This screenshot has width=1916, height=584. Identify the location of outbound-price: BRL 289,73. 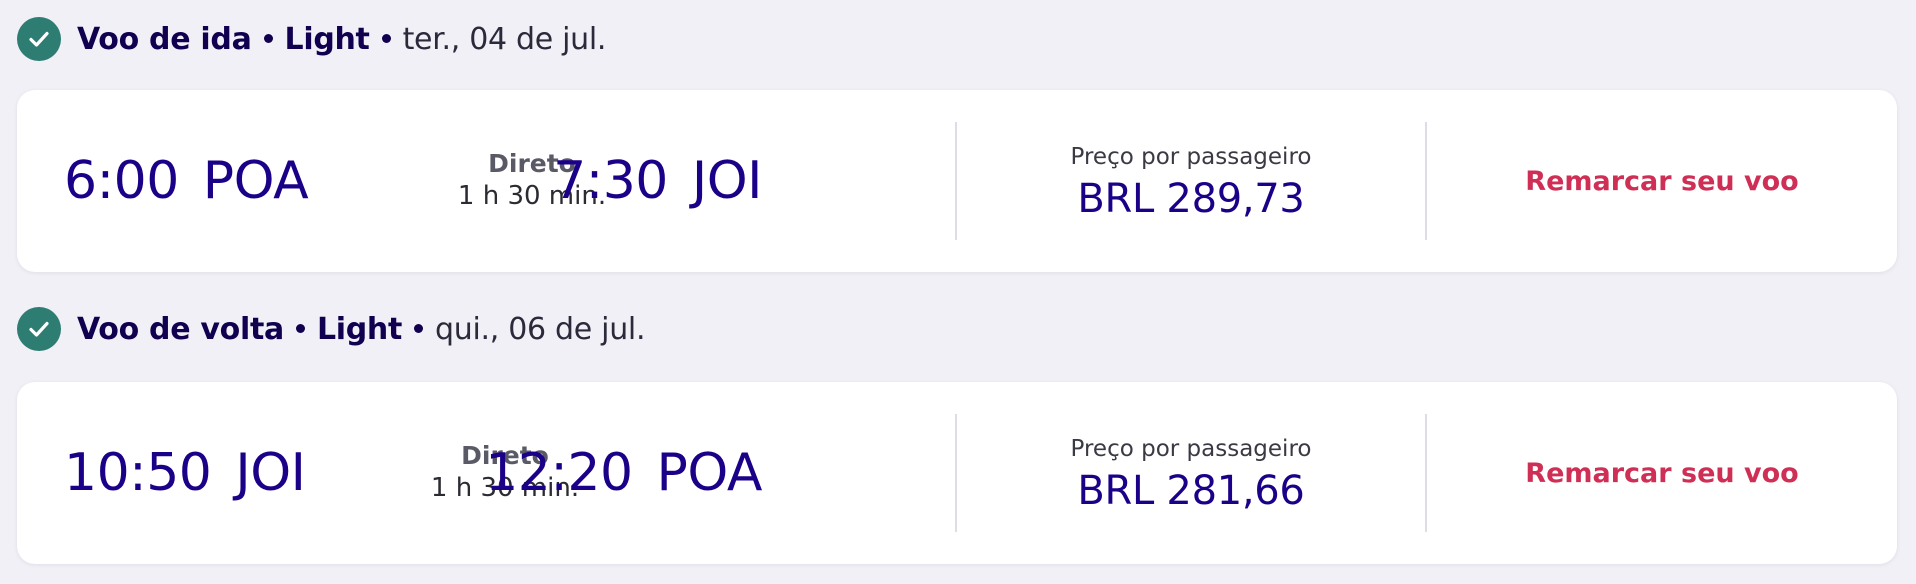
(1191, 199).